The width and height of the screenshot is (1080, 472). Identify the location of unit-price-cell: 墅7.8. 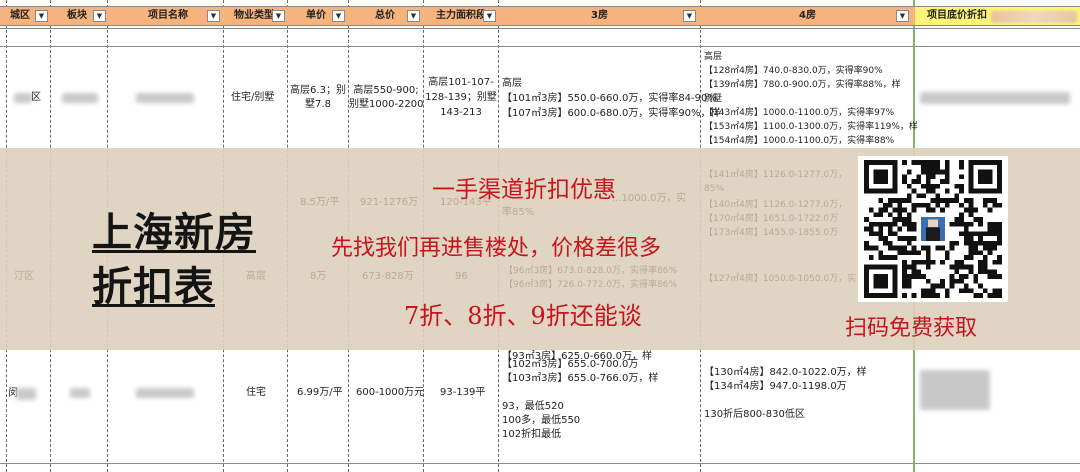
(318, 104).